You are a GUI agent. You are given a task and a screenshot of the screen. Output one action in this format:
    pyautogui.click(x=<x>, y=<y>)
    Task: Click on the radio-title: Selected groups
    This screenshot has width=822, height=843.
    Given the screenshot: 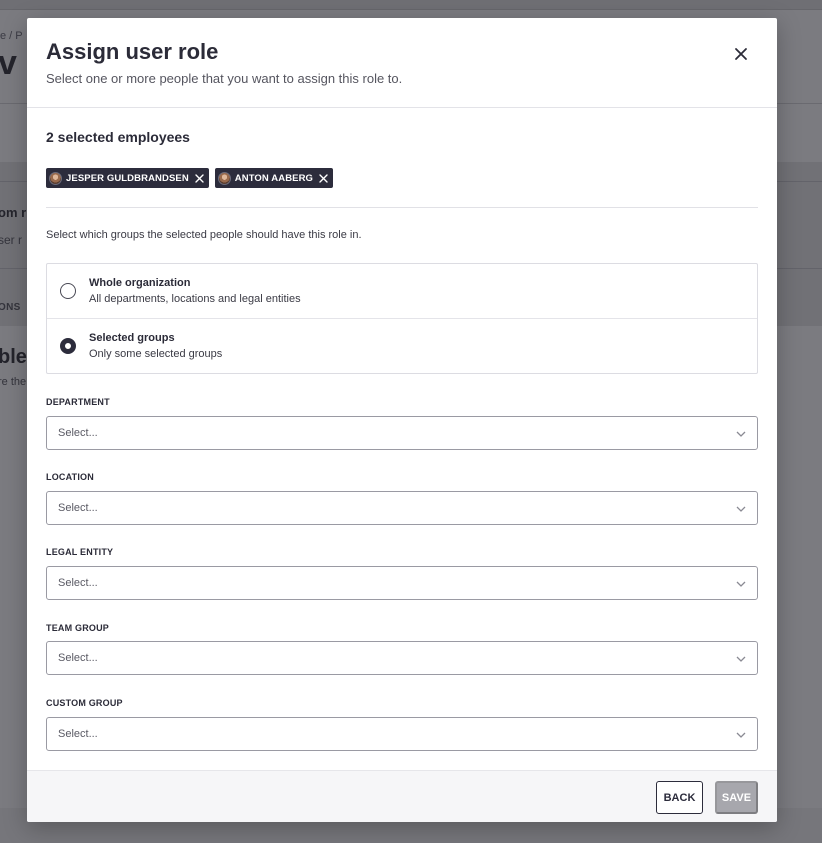 What is the action you would take?
    pyautogui.click(x=132, y=338)
    